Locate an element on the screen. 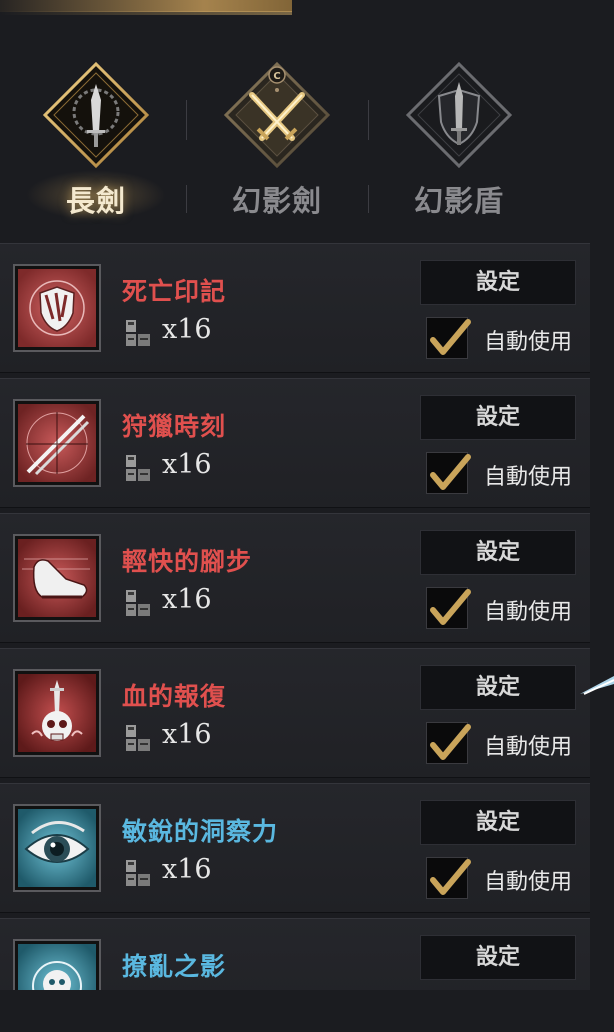  header-accent-glow is located at coordinates (146, 13).